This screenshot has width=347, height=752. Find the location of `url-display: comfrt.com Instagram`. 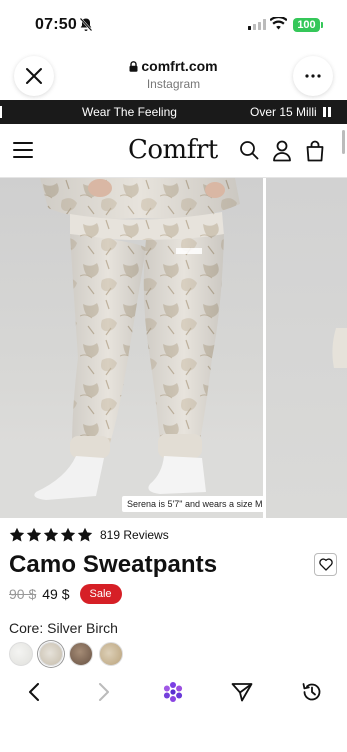

url-display: comfrt.com Instagram is located at coordinates (173, 74).